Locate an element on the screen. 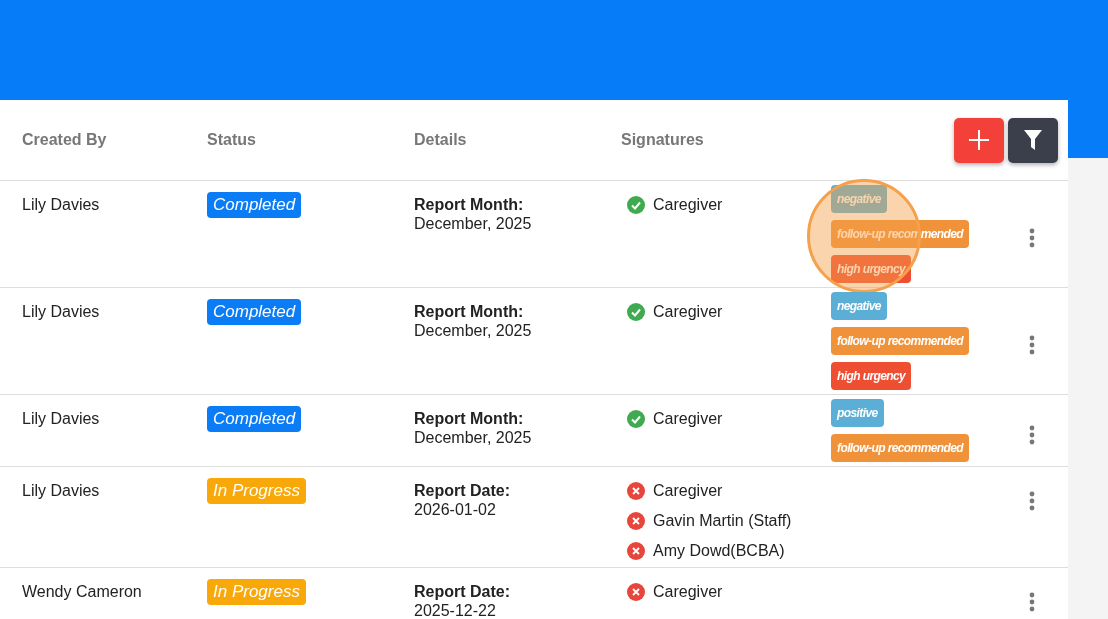 The width and height of the screenshot is (1108, 619). detail-value: 2026-01-02 is located at coordinates (455, 510).